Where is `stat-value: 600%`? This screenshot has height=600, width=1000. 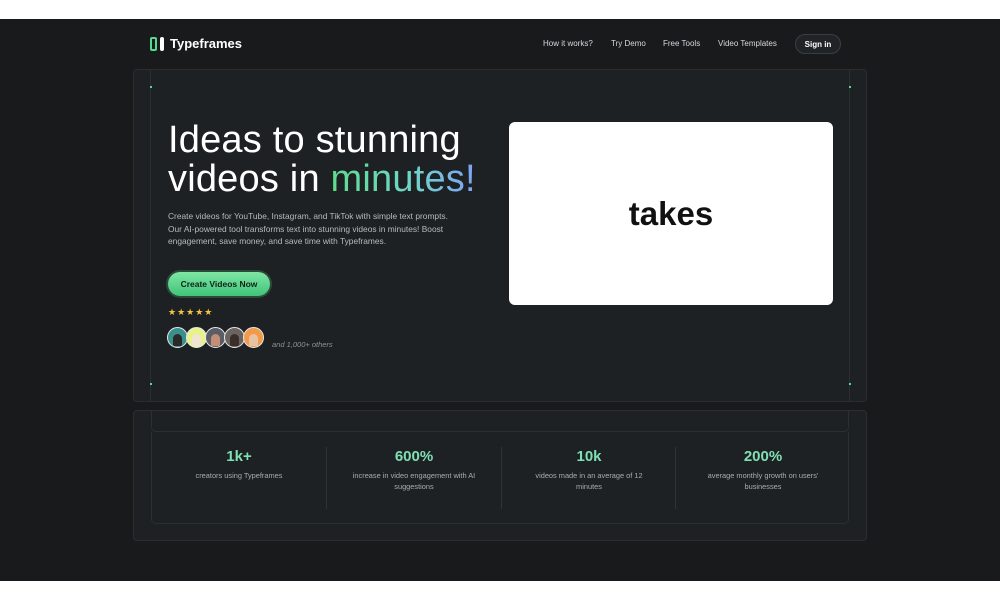
stat-value: 600% is located at coordinates (414, 456).